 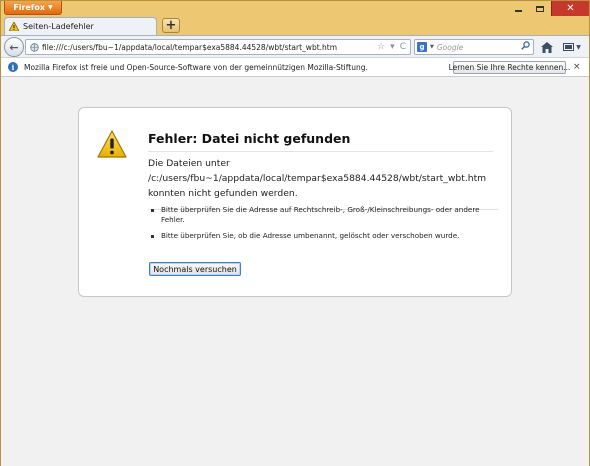 I want to click on minimize-button, so click(x=518, y=8).